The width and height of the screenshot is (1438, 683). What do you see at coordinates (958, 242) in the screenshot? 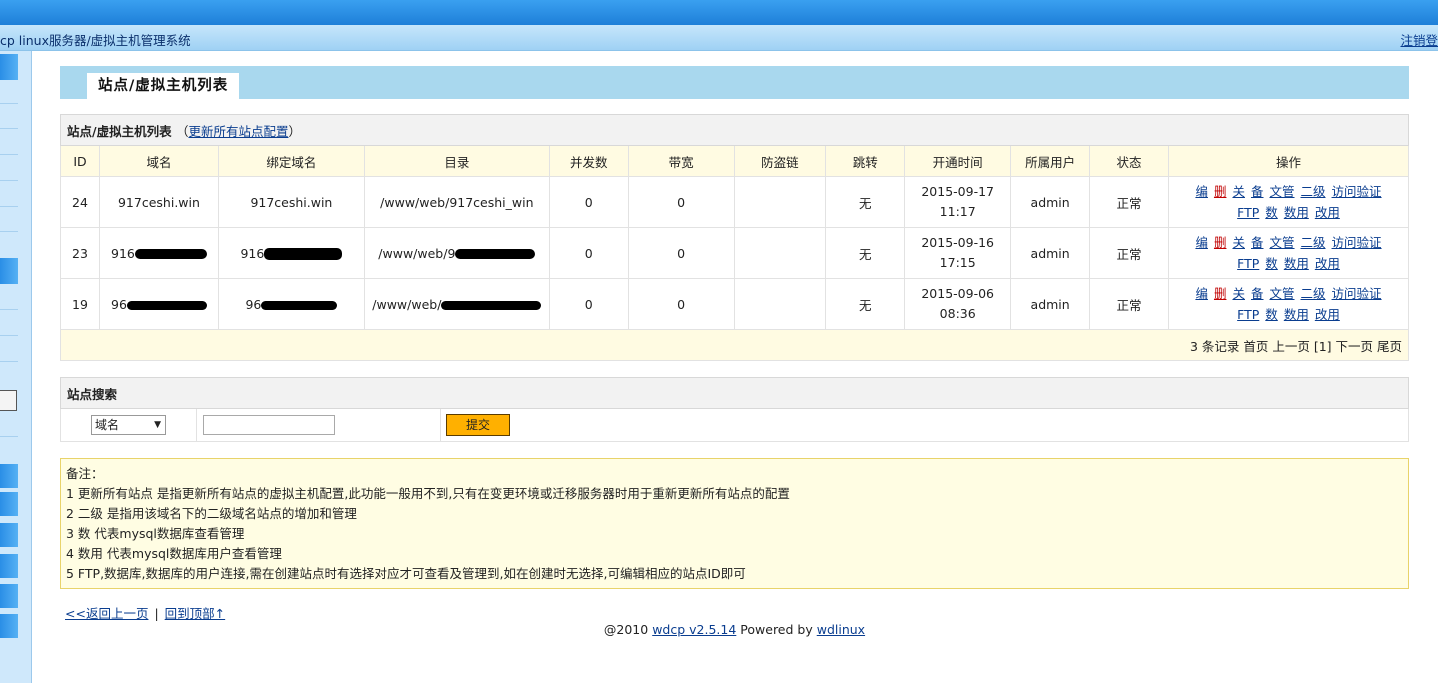
I see `open-date: 2015-09-16` at bounding box center [958, 242].